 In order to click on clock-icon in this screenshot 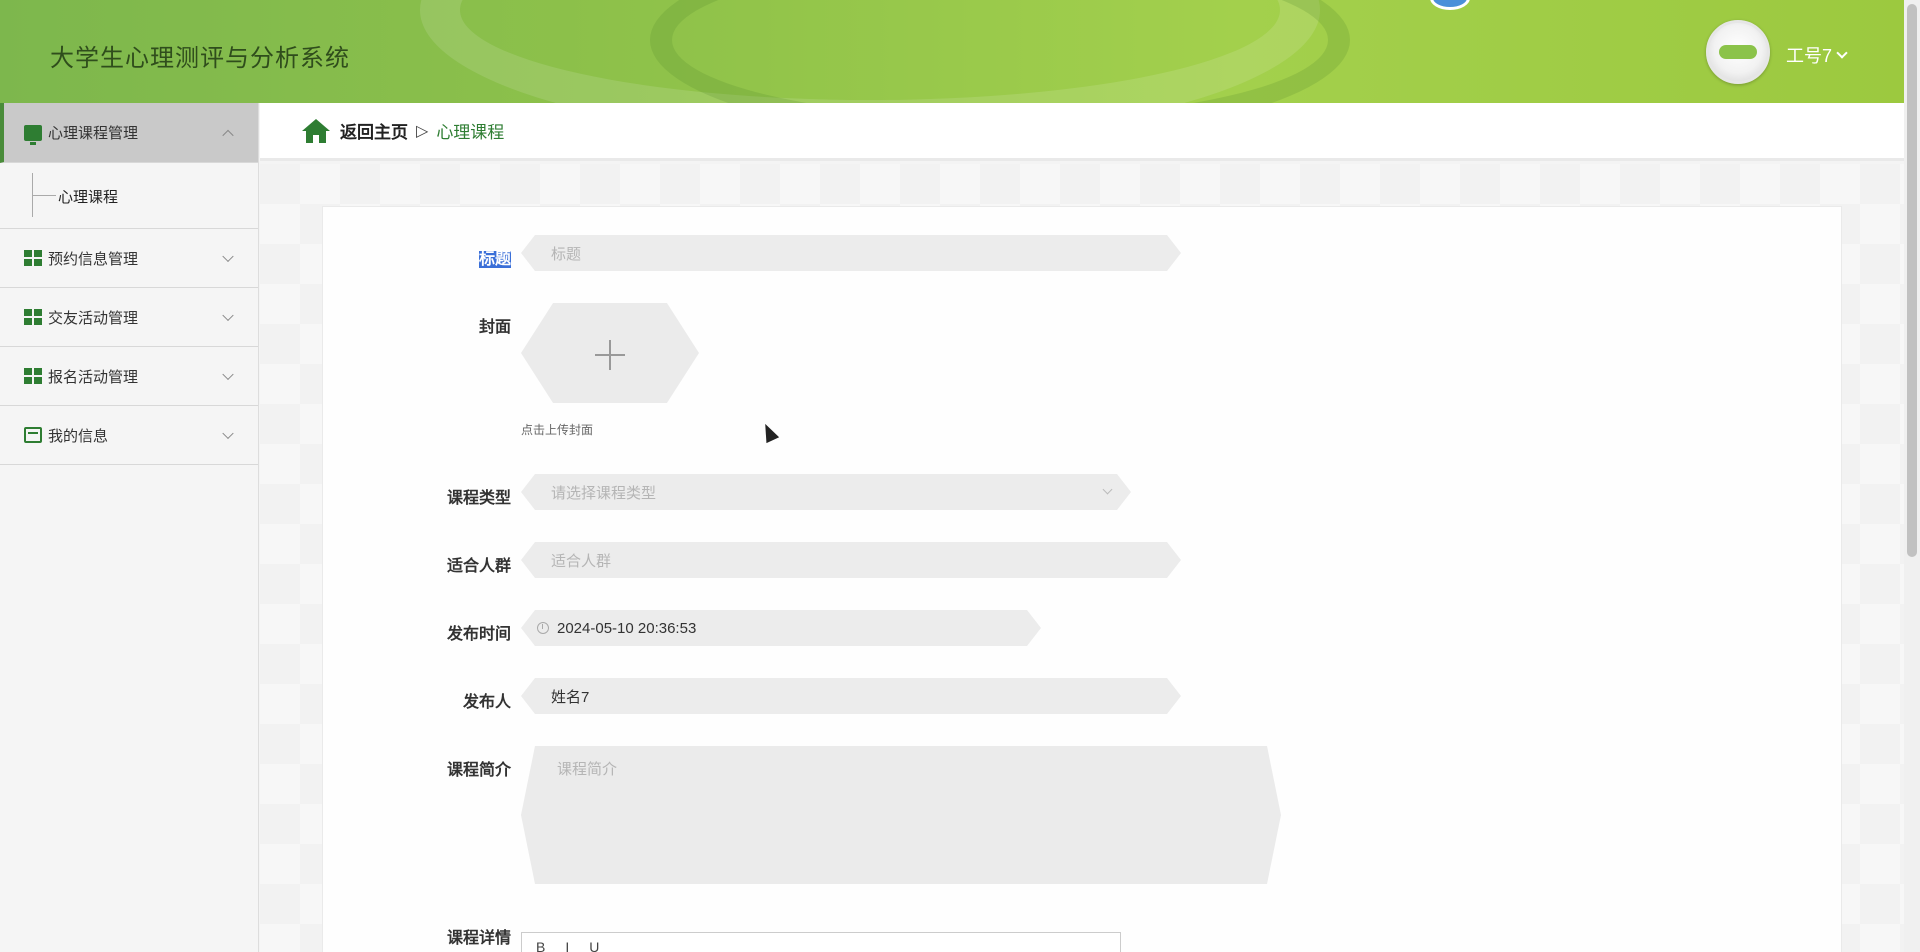, I will do `click(543, 628)`.